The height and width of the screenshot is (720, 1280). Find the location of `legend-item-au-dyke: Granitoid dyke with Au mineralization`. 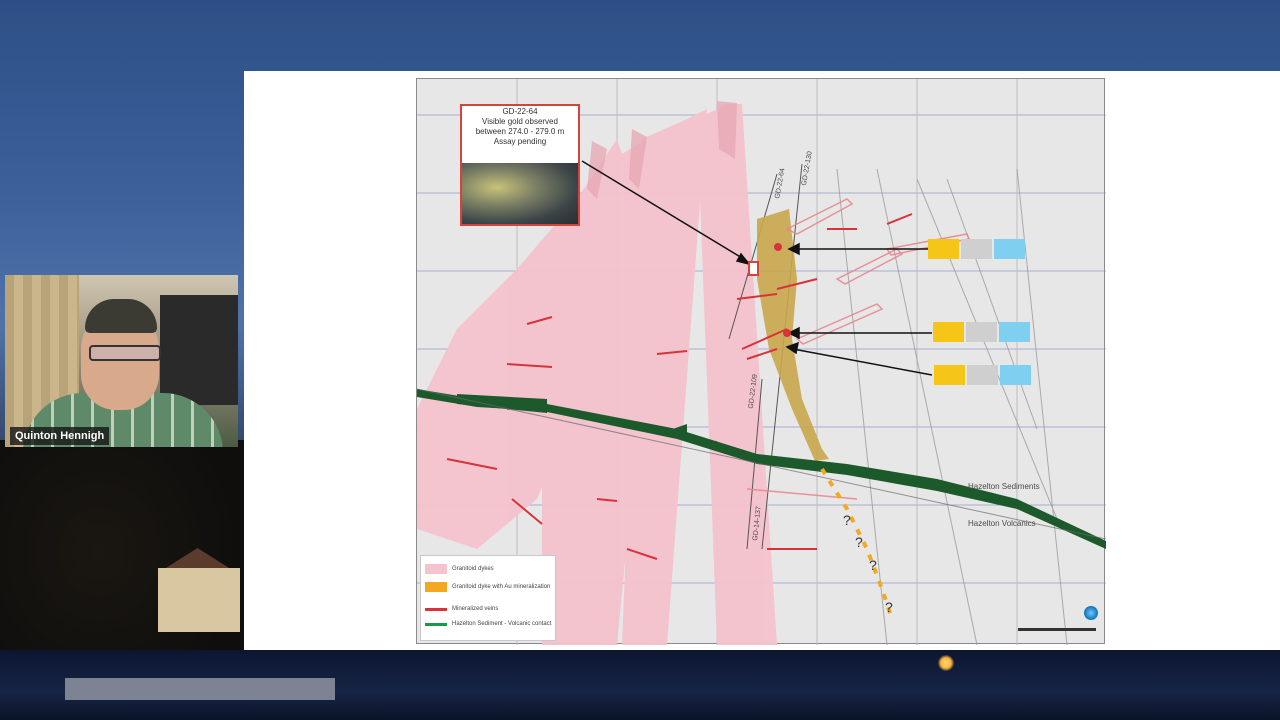

legend-item-au-dyke: Granitoid dyke with Au mineralization is located at coordinates (488, 587).